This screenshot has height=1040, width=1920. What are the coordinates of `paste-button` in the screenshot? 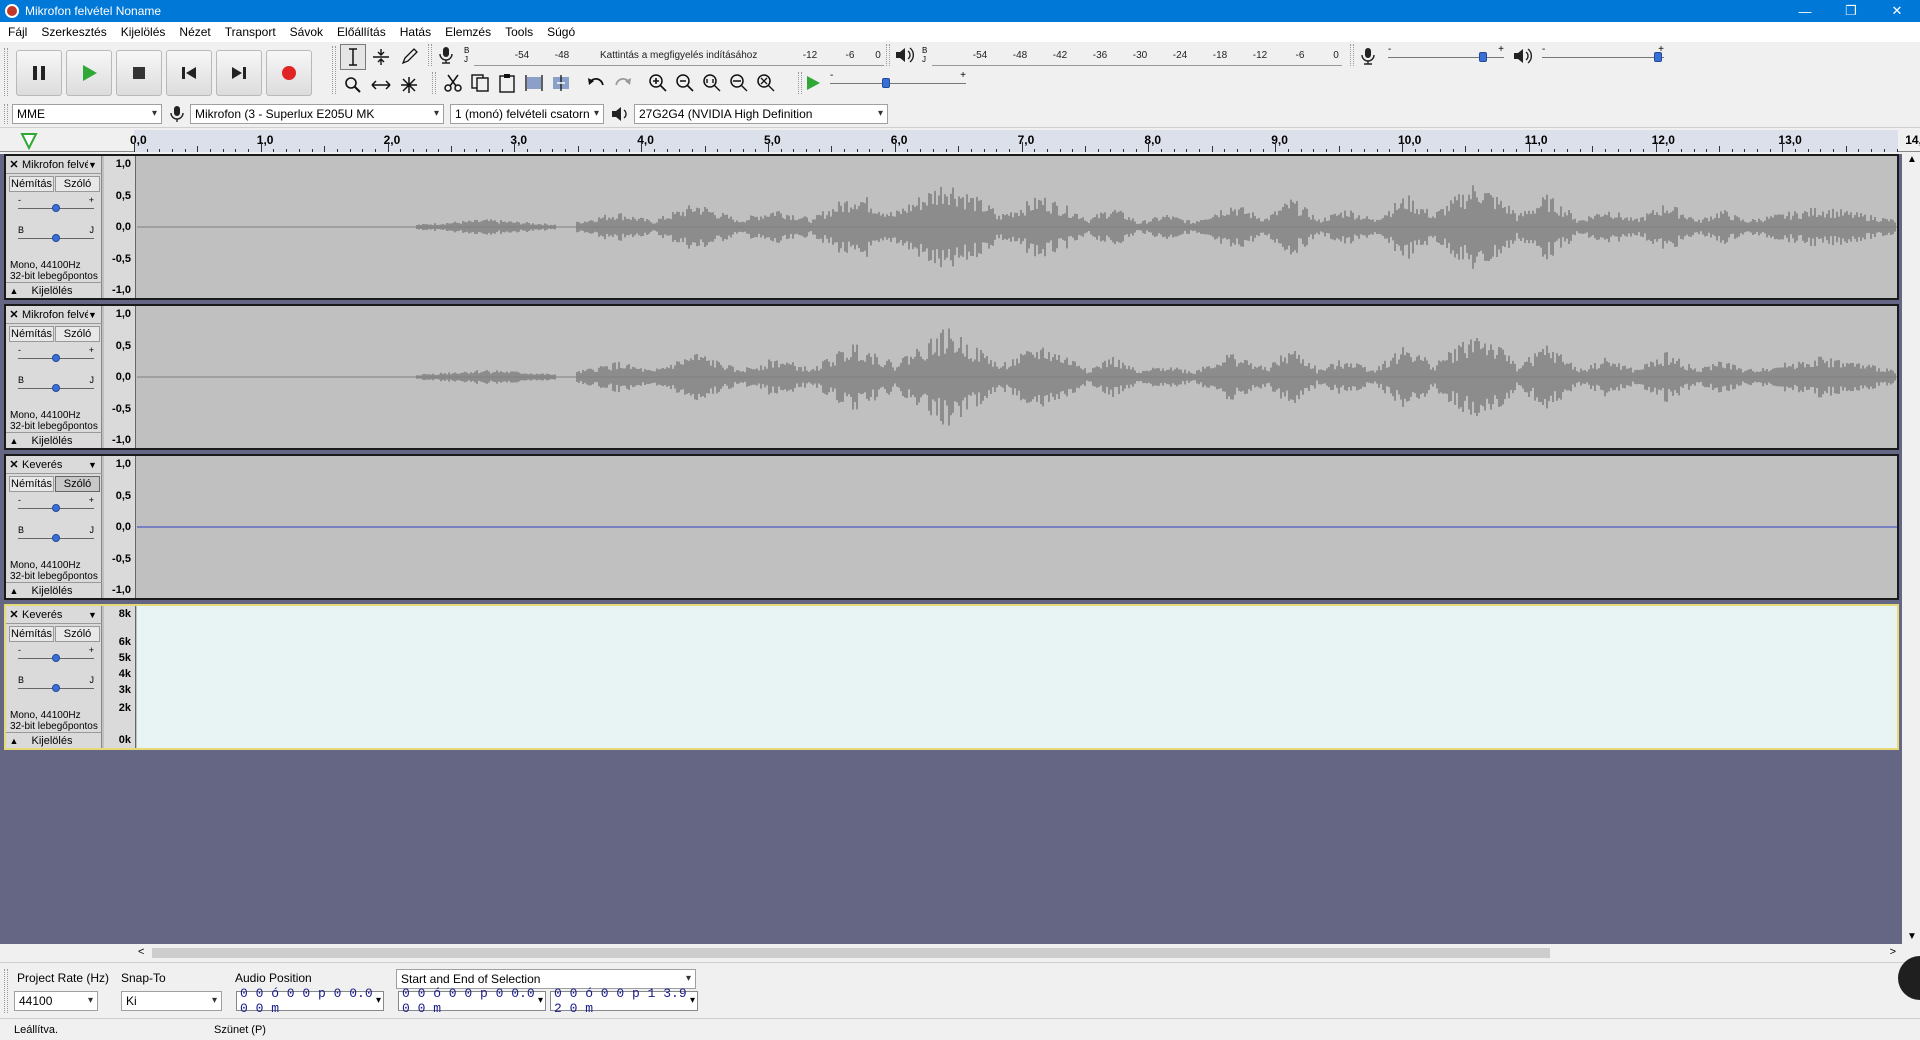 It's located at (507, 83).